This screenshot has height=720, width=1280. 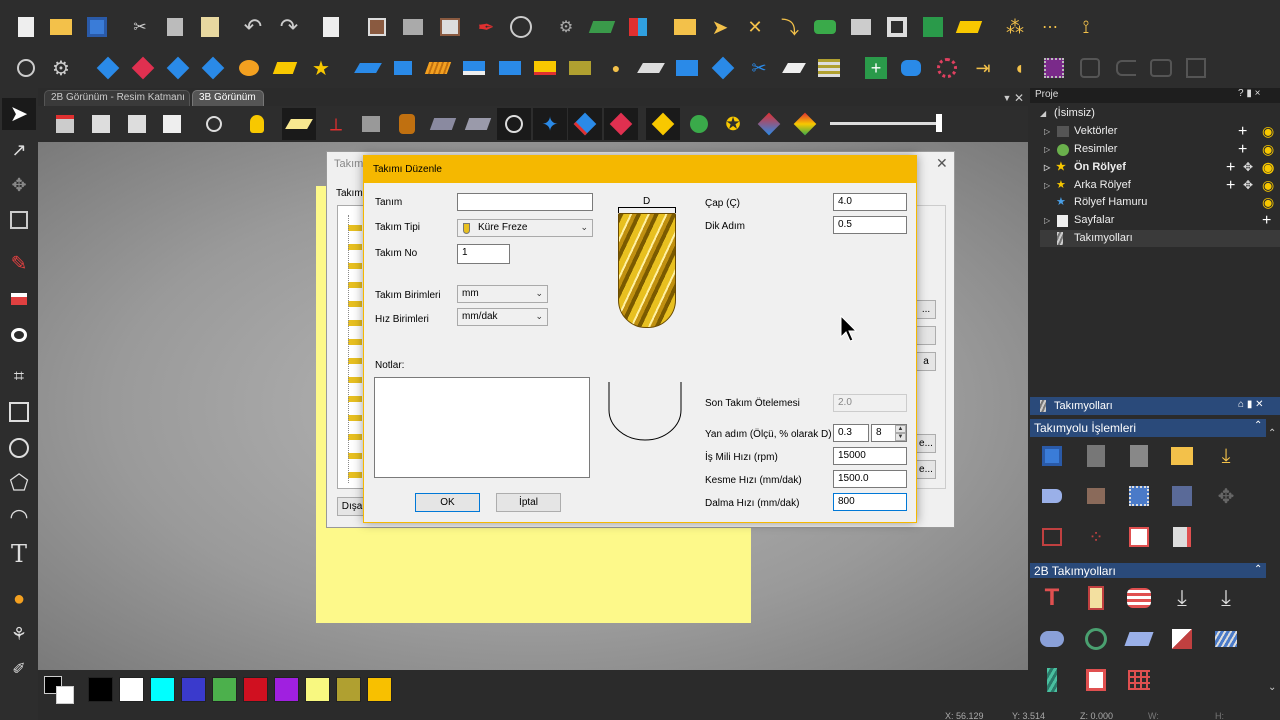 I want to click on blue-relief-1-icon, so click(x=368, y=68).